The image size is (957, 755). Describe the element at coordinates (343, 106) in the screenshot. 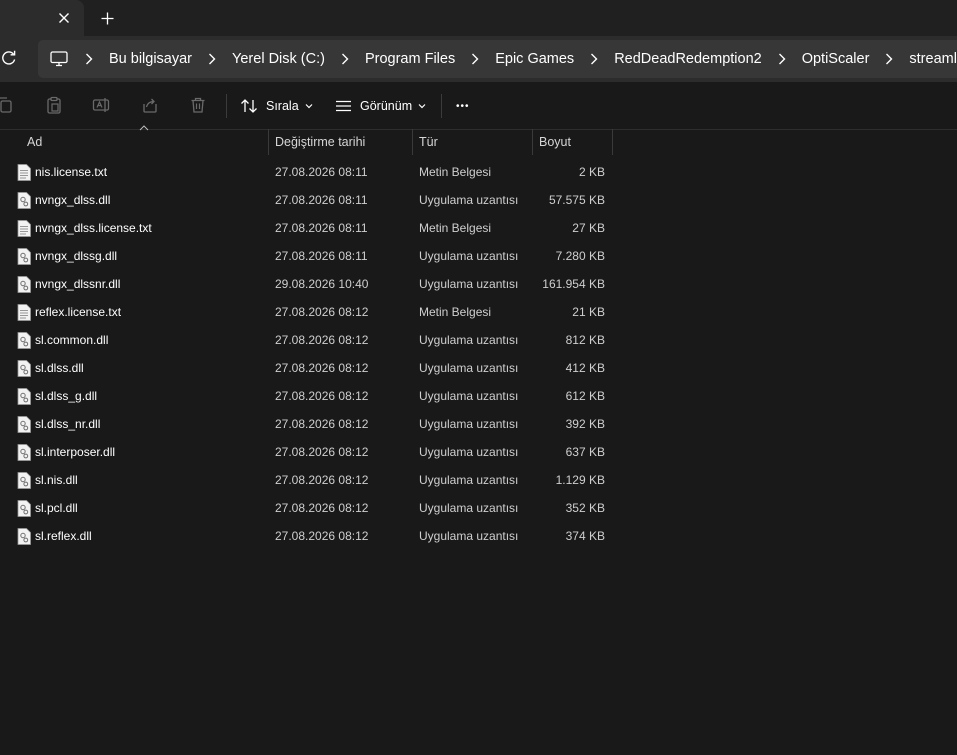

I see `view-list-icon` at that location.